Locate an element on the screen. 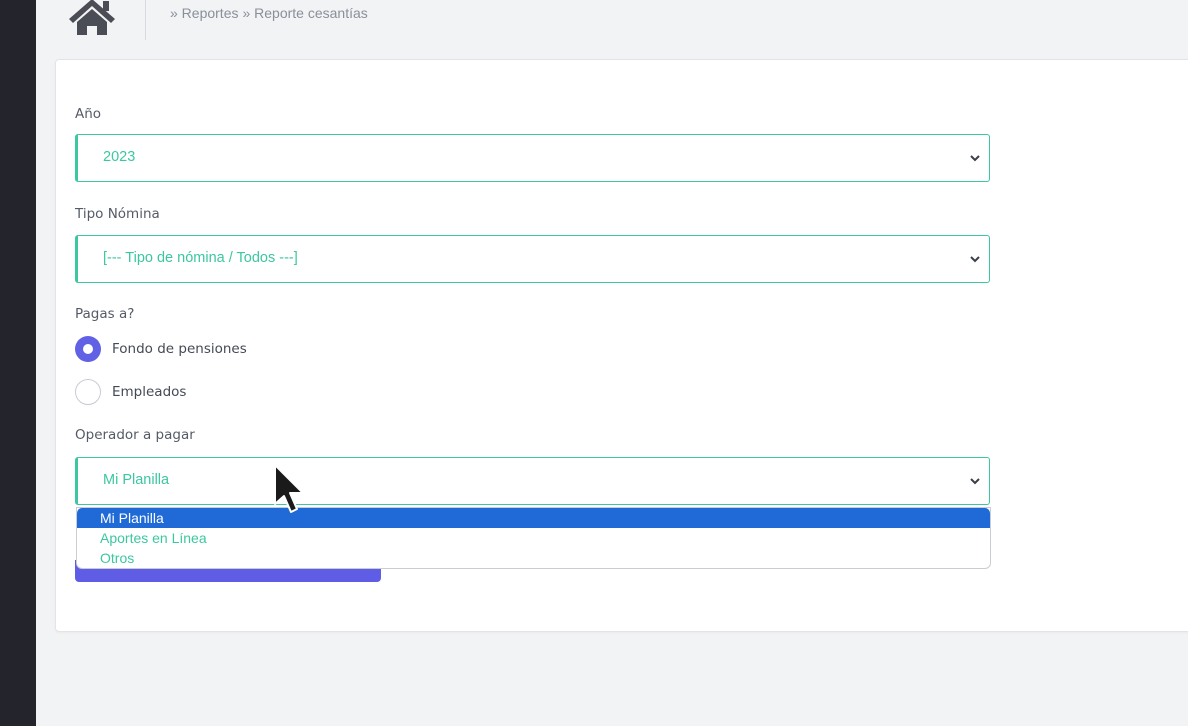 The width and height of the screenshot is (1188, 726). pay-to-label: Pagas a? is located at coordinates (105, 314).